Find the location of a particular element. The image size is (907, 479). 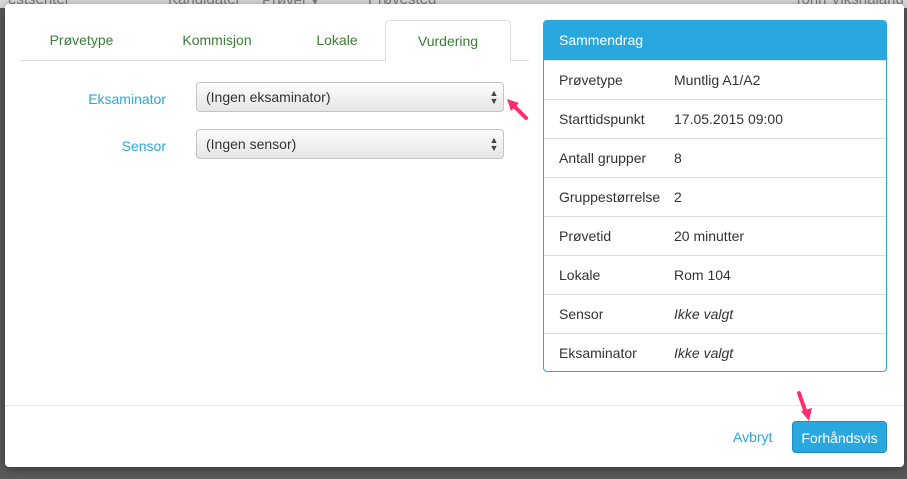

summary-key: Gruppestørrelse is located at coordinates (610, 197).